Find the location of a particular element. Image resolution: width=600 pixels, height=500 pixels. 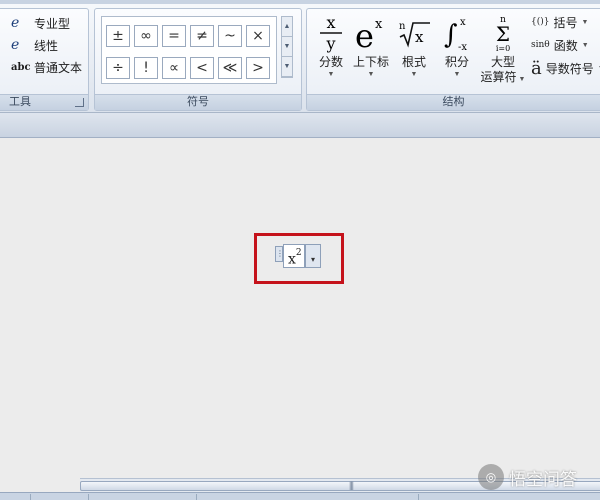

accent-label: 导数符号 is located at coordinates (569, 68).